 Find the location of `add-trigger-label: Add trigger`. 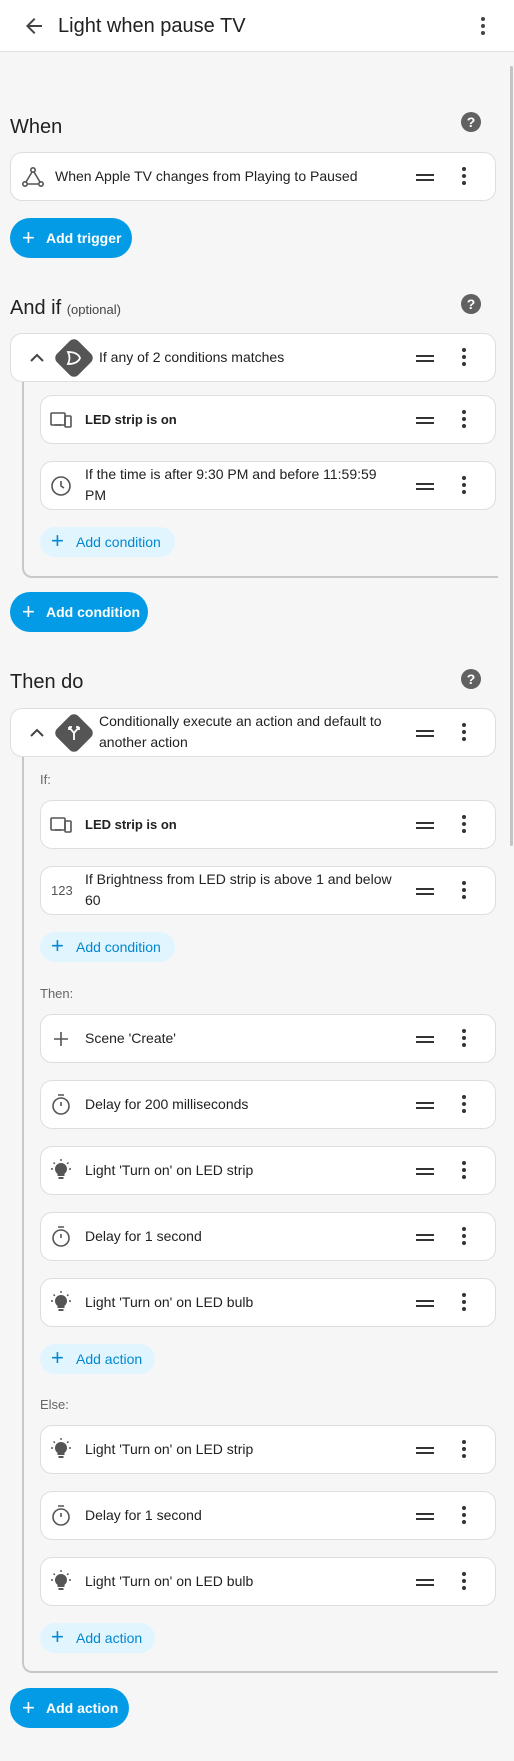

add-trigger-label: Add trigger is located at coordinates (84, 238).